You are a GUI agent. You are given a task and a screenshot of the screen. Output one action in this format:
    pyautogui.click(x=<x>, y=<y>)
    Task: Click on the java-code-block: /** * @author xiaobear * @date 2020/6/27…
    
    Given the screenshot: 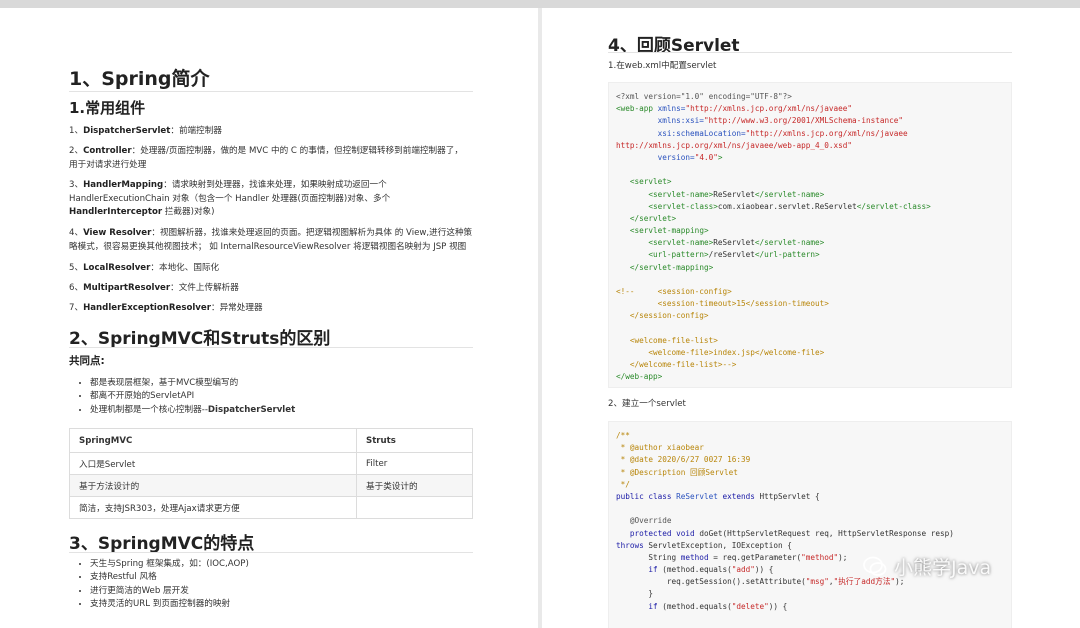 What is the action you would take?
    pyautogui.click(x=810, y=524)
    